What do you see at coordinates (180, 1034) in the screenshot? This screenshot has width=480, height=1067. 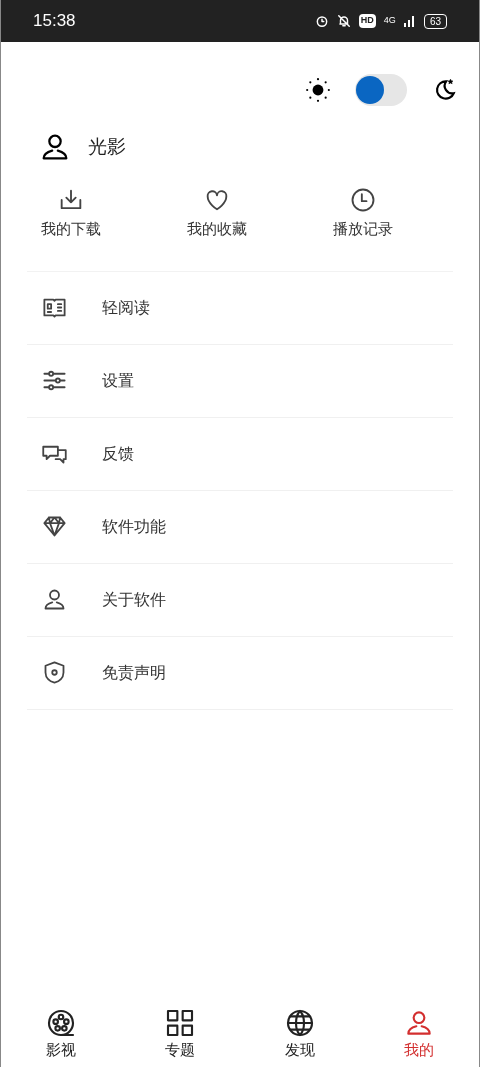 I see `nav-tab: 专题` at bounding box center [180, 1034].